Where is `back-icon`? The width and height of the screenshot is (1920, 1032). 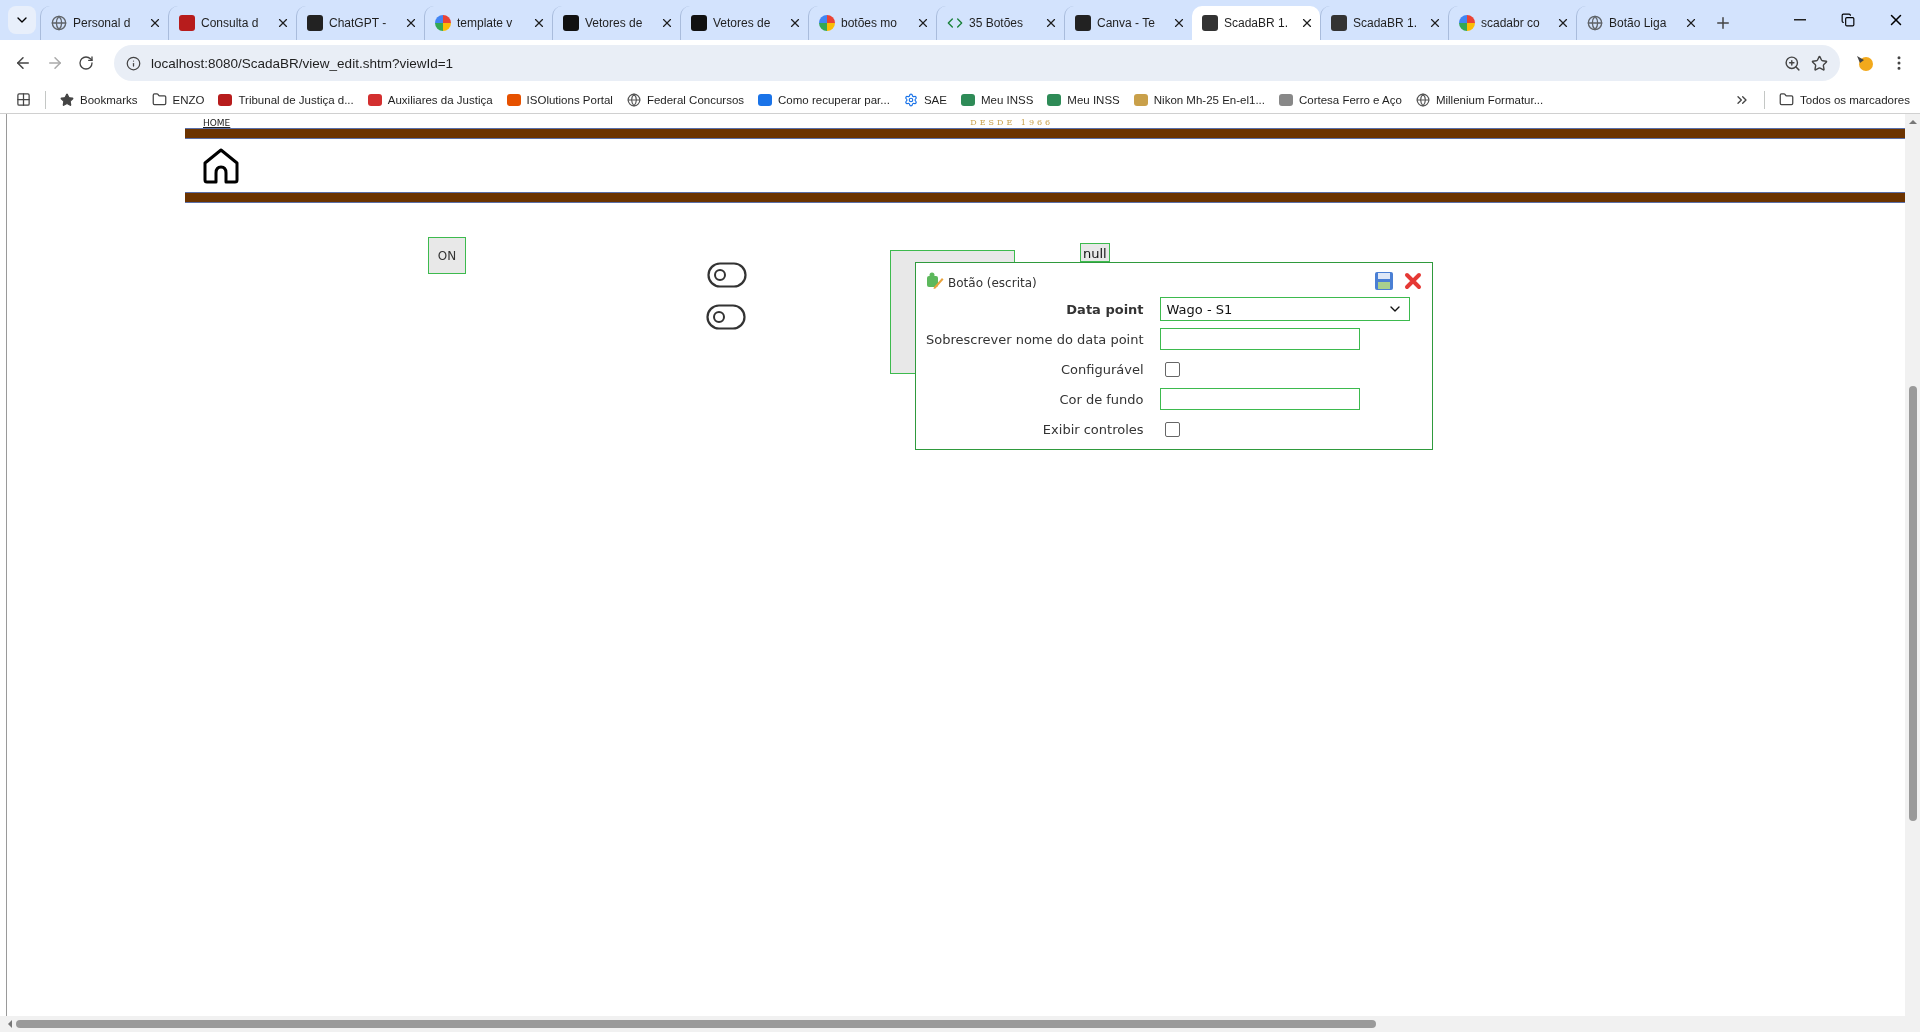 back-icon is located at coordinates (23, 63).